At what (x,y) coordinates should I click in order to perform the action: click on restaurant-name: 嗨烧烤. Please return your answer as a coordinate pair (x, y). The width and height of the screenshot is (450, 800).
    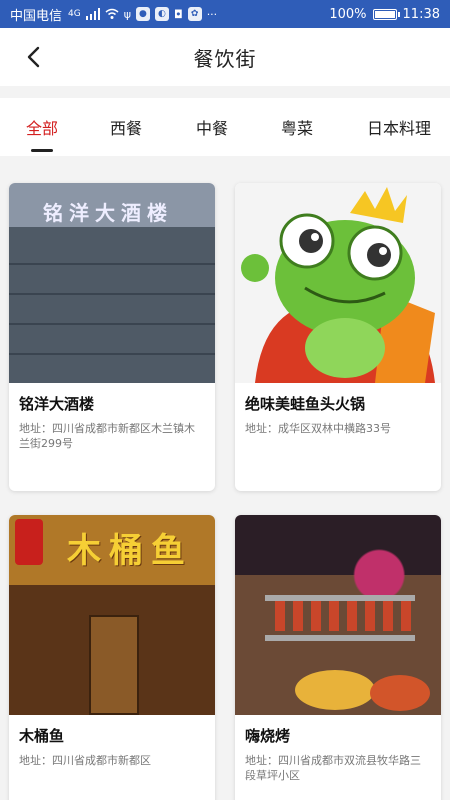
    Looking at the image, I should click on (268, 736).